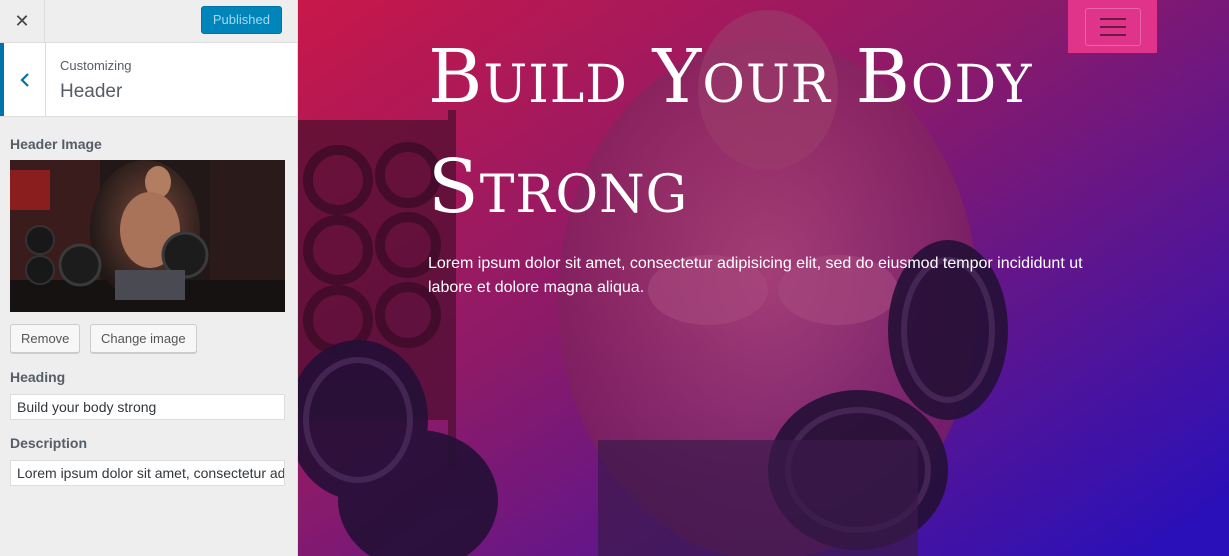  What do you see at coordinates (143, 338) in the screenshot?
I see `change-image-button: Change image` at bounding box center [143, 338].